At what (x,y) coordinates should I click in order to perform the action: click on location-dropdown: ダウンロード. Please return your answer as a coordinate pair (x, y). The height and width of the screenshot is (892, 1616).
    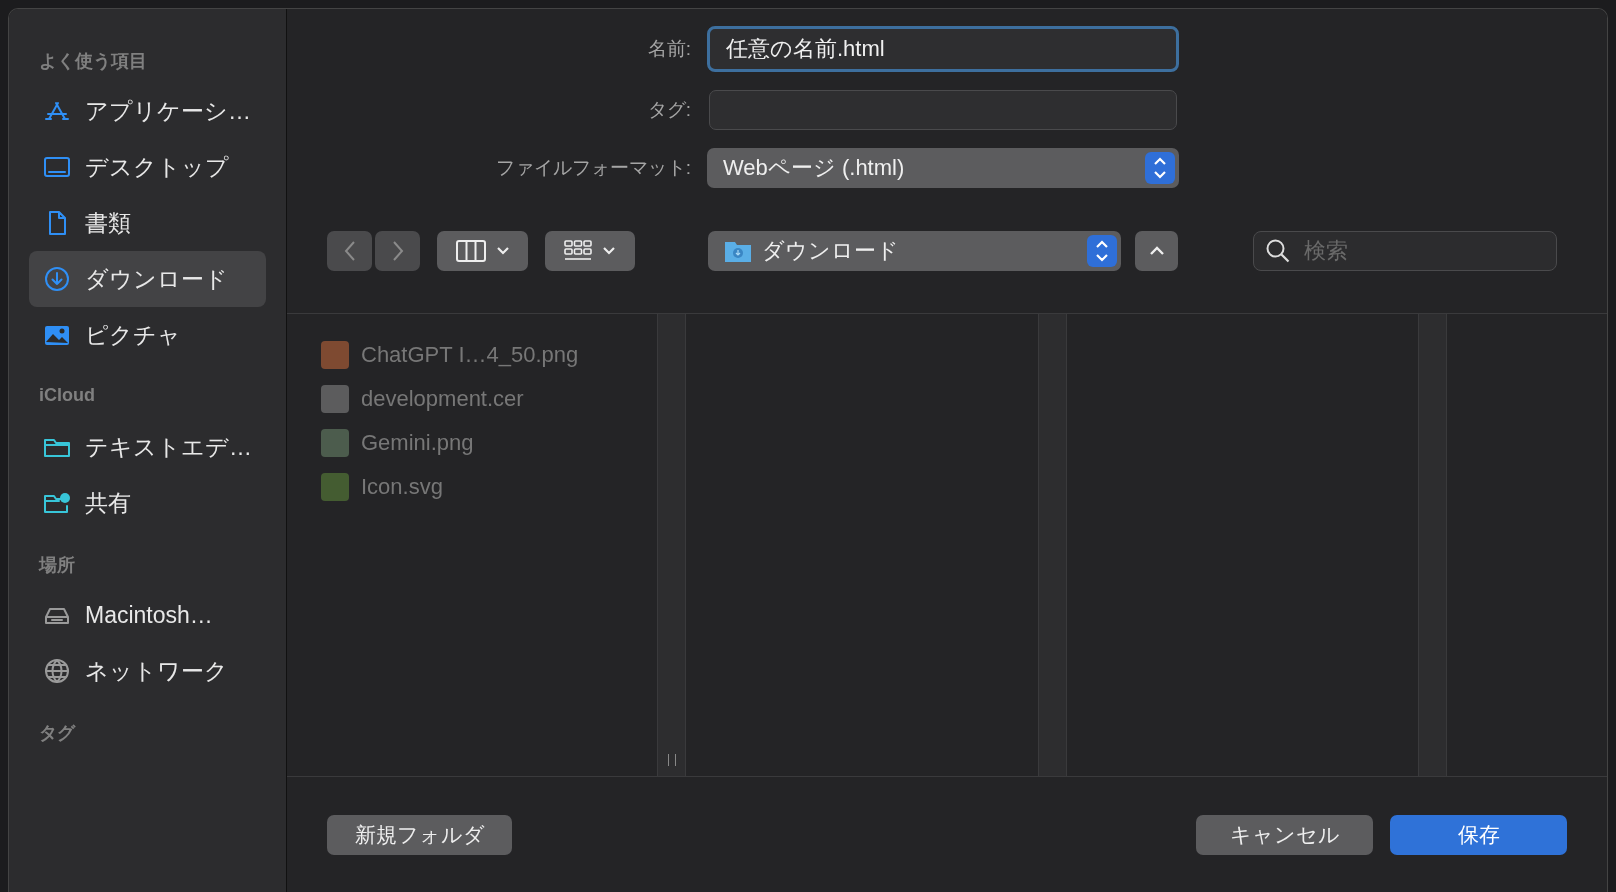
    Looking at the image, I should click on (914, 251).